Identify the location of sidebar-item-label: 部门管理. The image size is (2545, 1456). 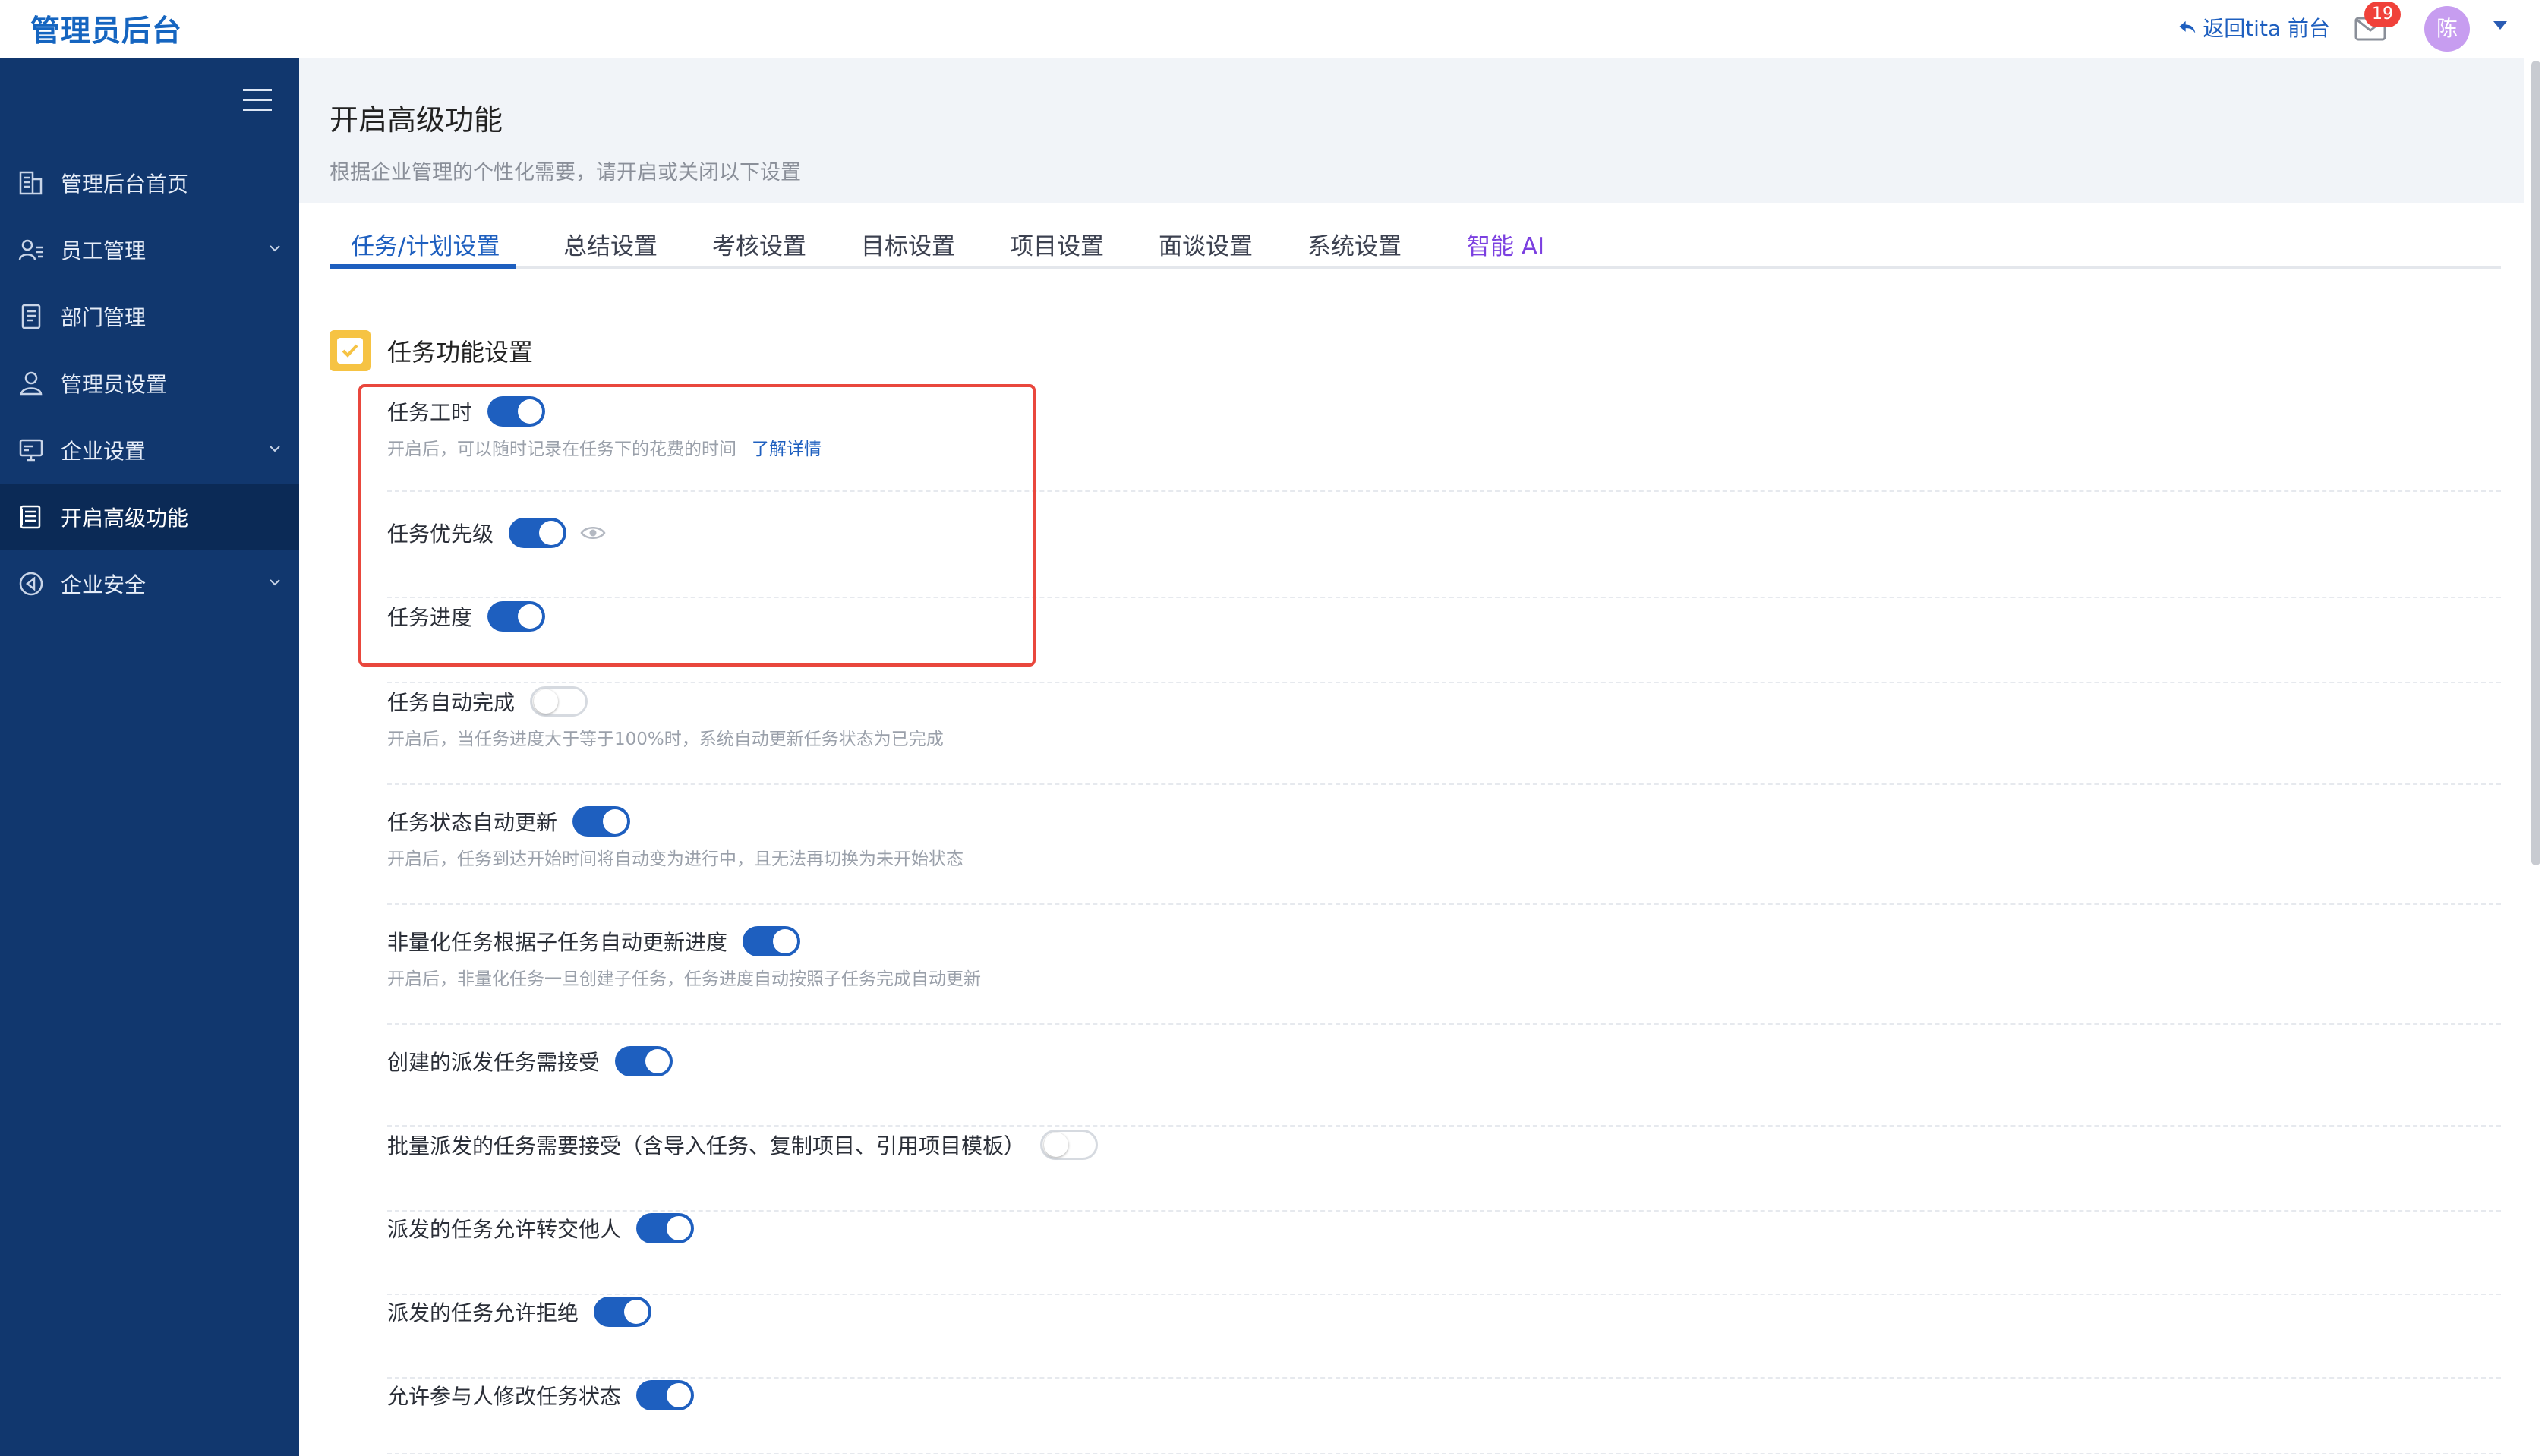
(104, 317).